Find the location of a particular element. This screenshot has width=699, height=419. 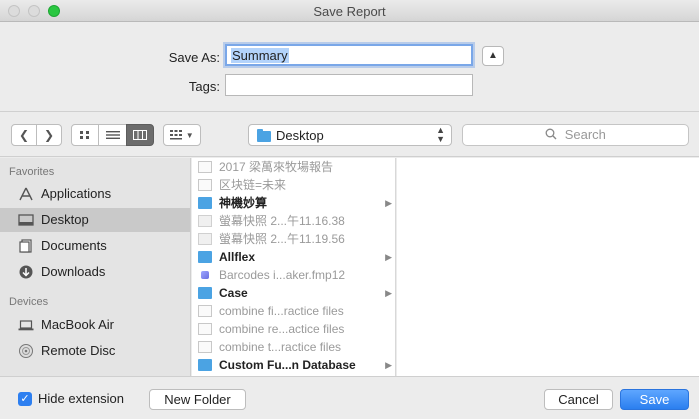

window-title: Save Report is located at coordinates (349, 11).